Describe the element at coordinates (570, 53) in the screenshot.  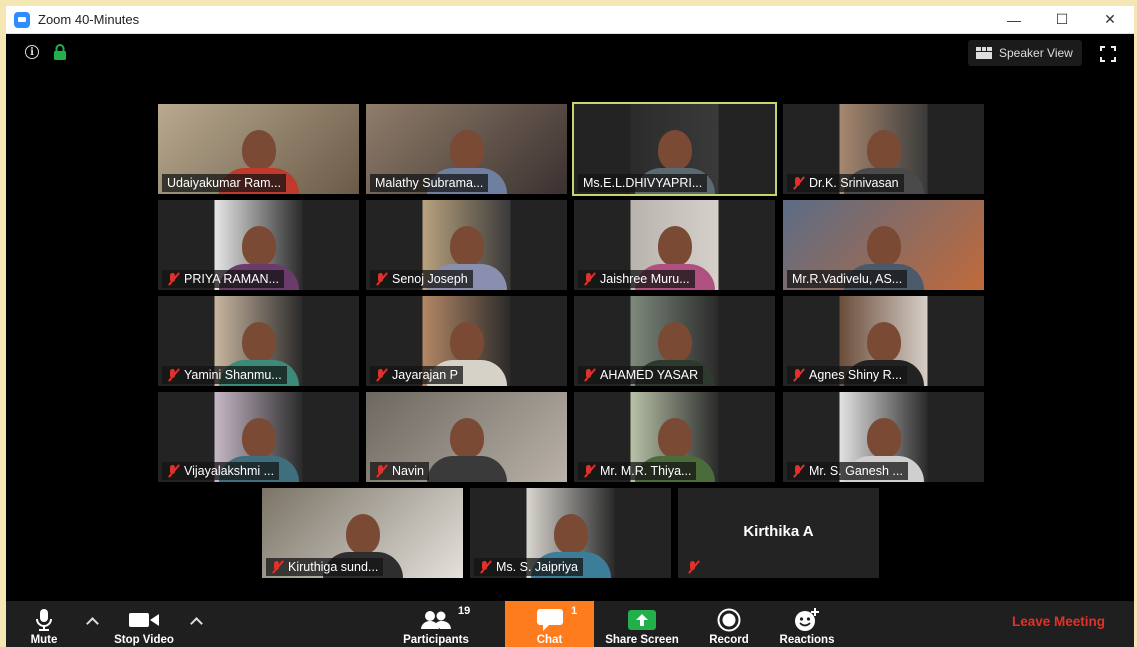
I see `meeting-topbar: i Speaker View` at that location.